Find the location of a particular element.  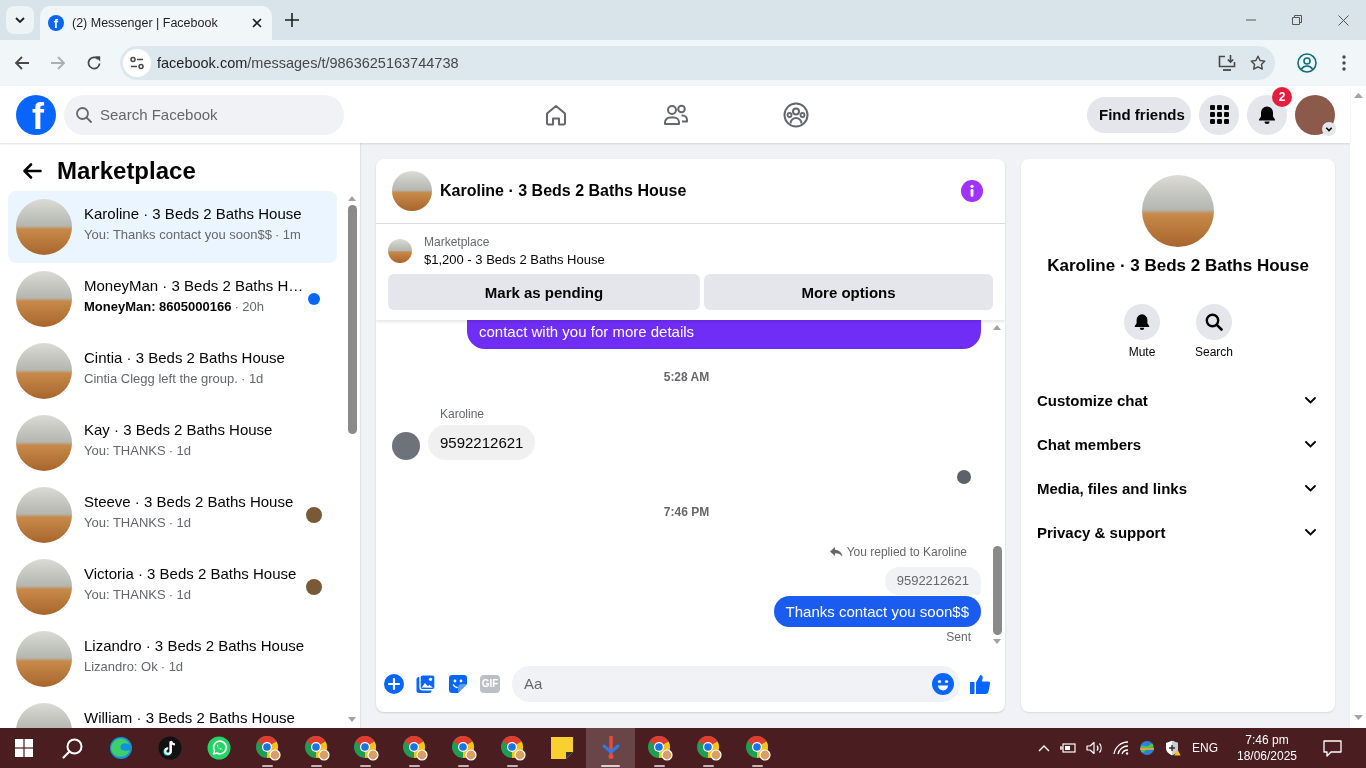

find-friends-button: Find friends is located at coordinates (1139, 114).